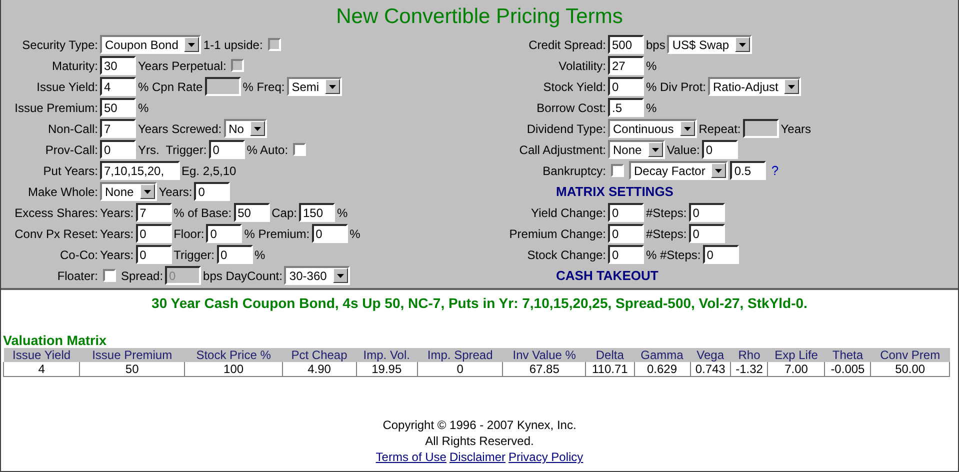 The image size is (959, 472). Describe the element at coordinates (749, 369) in the screenshot. I see `table-cell: -1.32` at that location.